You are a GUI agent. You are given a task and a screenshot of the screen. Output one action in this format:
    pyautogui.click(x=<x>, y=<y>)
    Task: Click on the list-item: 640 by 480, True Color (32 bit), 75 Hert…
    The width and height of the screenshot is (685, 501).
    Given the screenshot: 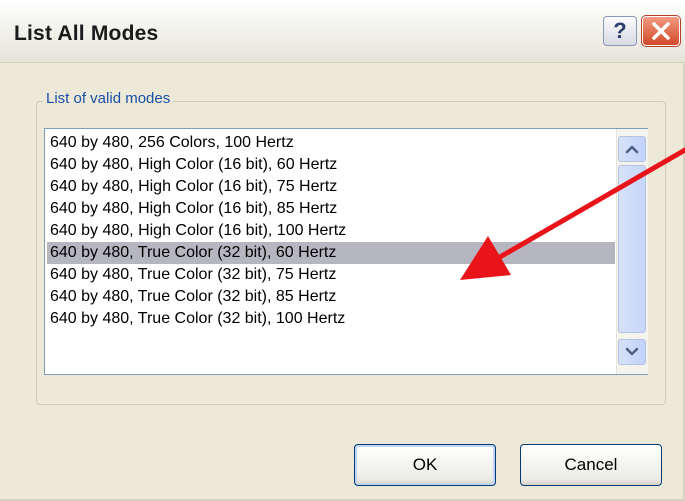 What is the action you would take?
    pyautogui.click(x=331, y=275)
    